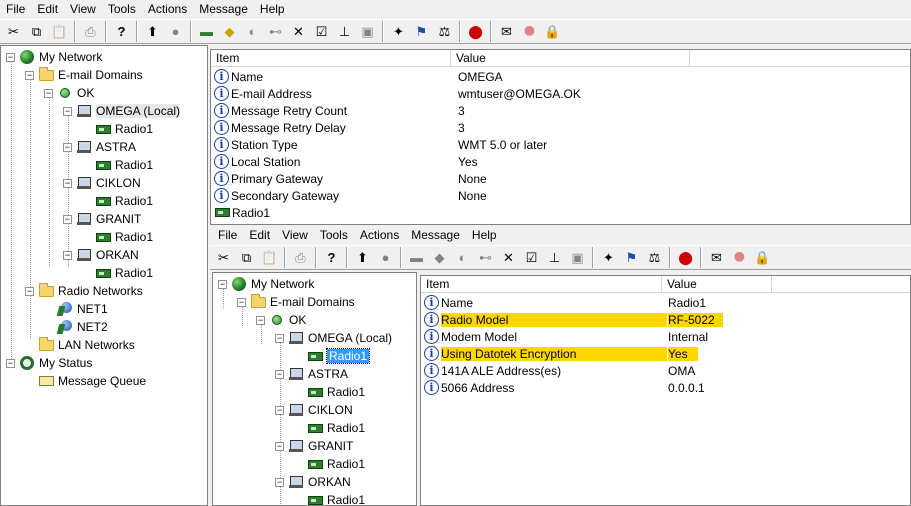  Describe the element at coordinates (99, 147) in the screenshot. I see `tree-station-astra: − ASTRA` at that location.